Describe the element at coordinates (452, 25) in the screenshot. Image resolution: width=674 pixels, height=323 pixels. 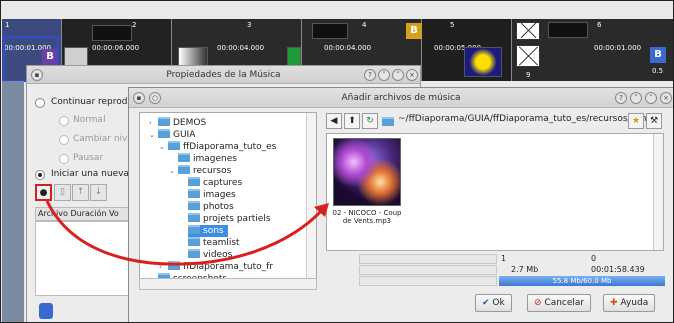
I see `slot-number: 5` at that location.